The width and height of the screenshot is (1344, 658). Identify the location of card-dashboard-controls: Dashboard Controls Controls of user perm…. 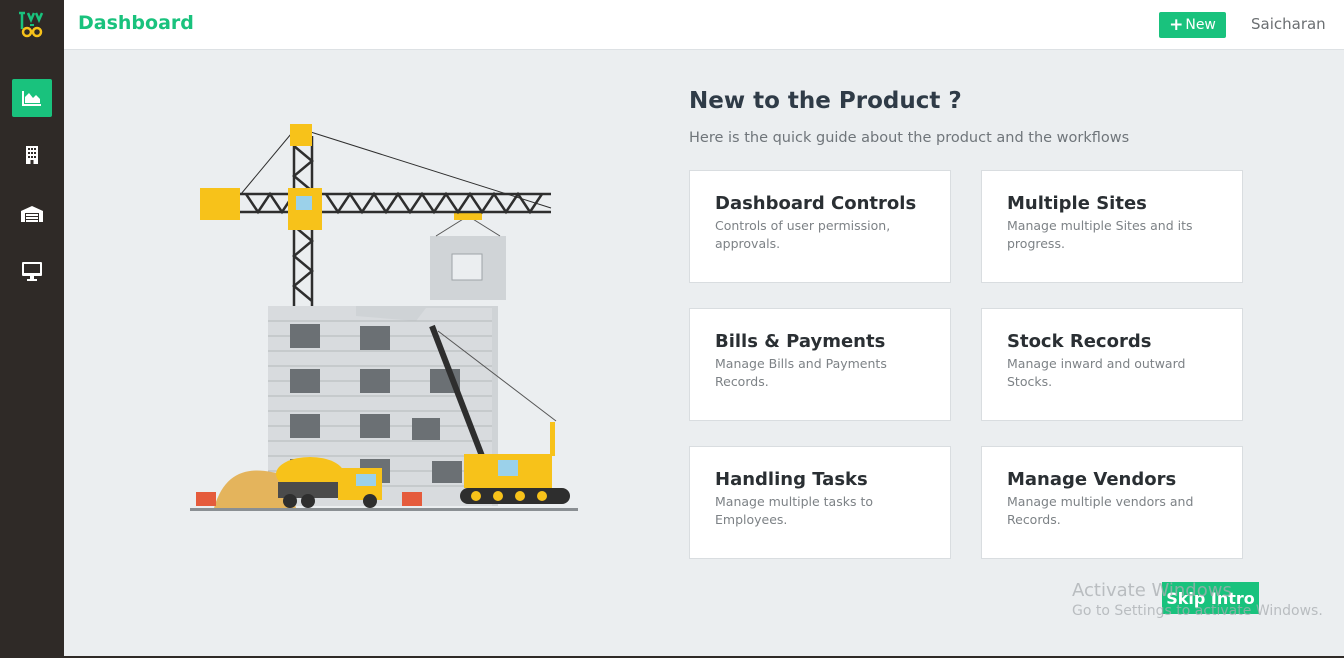
(820, 226).